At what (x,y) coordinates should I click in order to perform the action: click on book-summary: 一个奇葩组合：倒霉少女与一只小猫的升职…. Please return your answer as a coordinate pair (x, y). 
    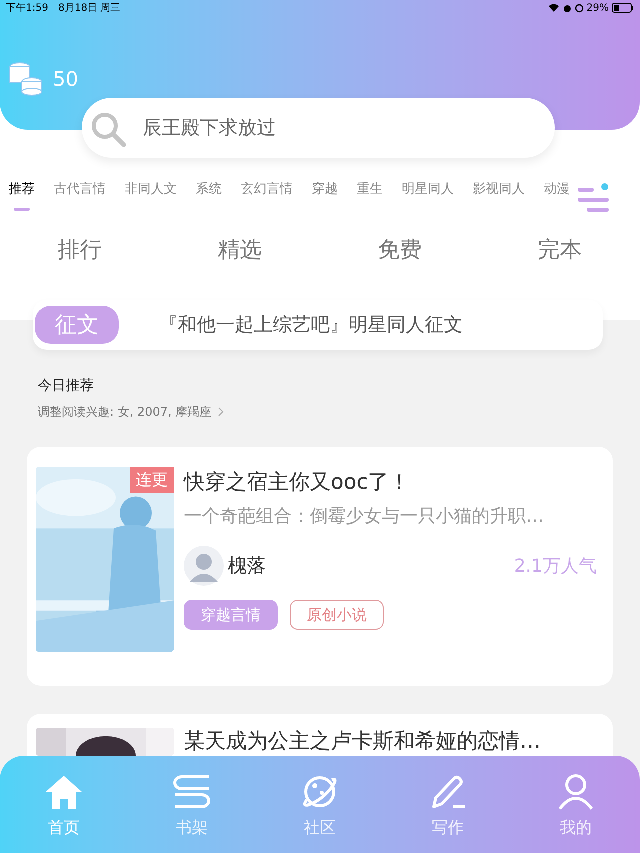
    Looking at the image, I should click on (364, 517).